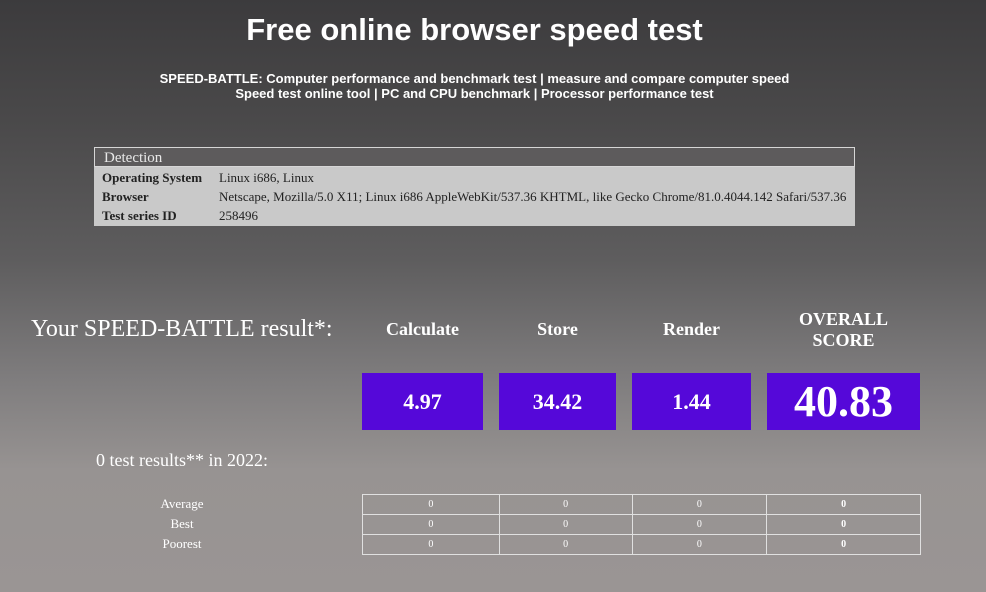 Image resolution: width=986 pixels, height=592 pixels. I want to click on overall-label-line1: OVERALL, so click(843, 319).